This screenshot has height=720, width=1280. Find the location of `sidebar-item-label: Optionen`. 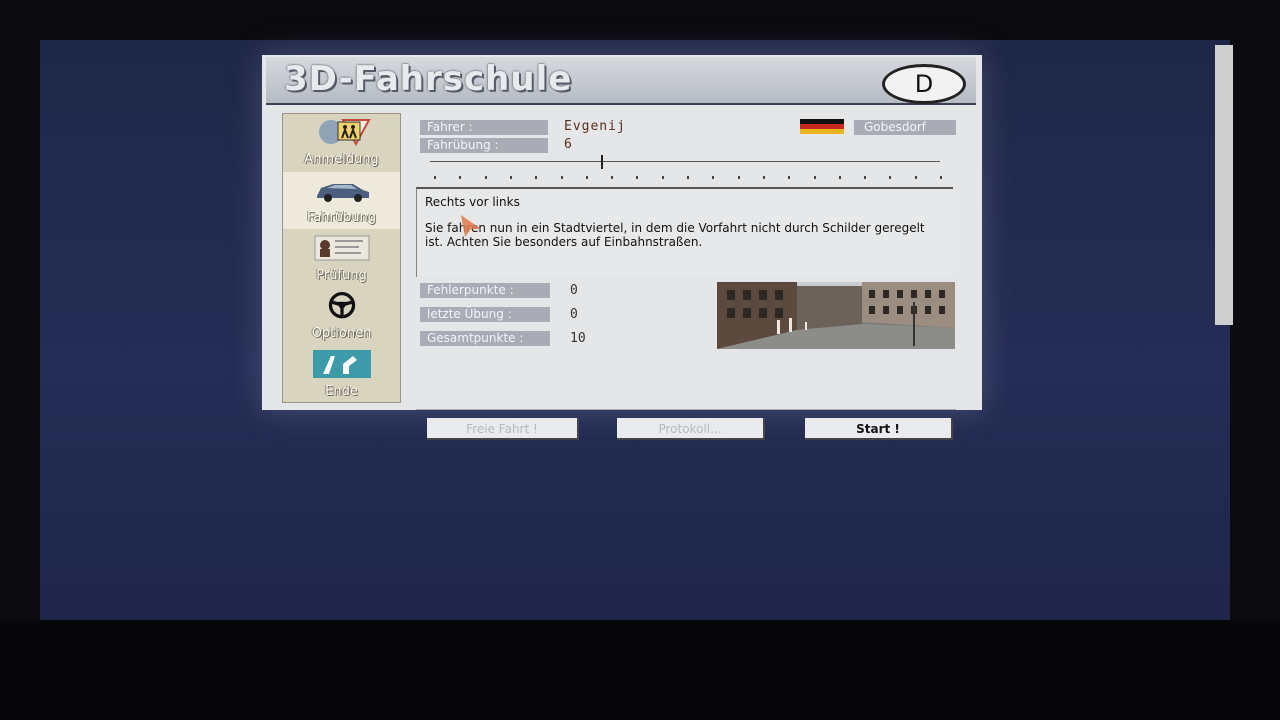

sidebar-item-label: Optionen is located at coordinates (341, 333).